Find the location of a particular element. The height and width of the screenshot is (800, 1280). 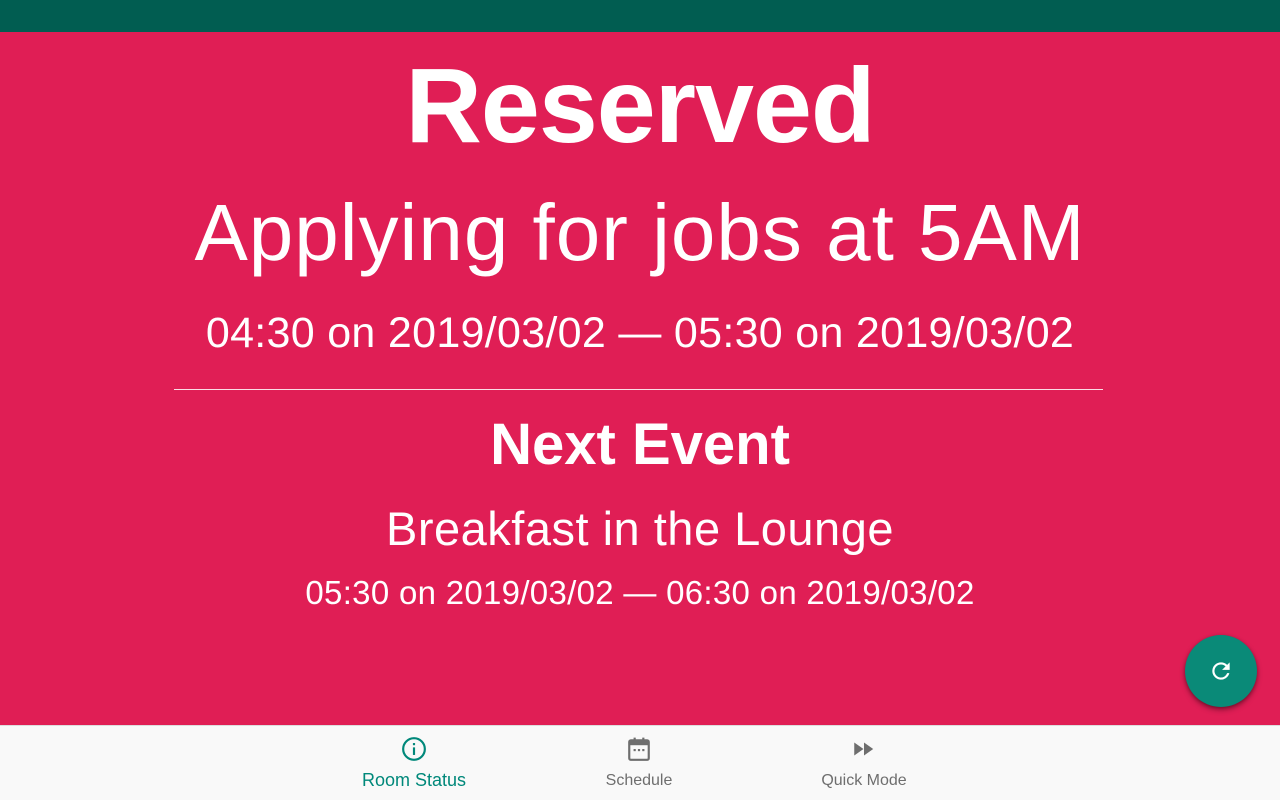

calendar-icon is located at coordinates (639, 749).